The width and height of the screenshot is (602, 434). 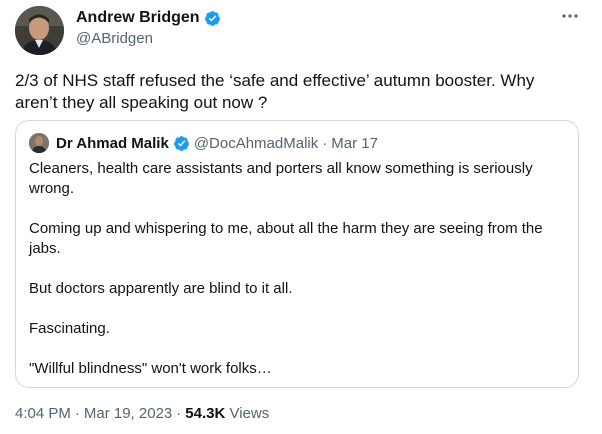 I want to click on views-label: Views, so click(x=249, y=413).